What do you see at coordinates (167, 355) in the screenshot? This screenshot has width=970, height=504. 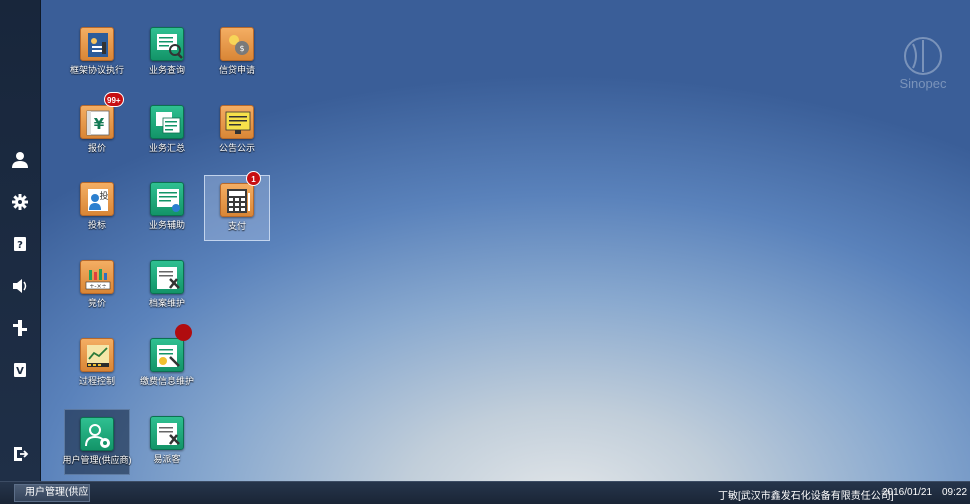 I see `payment-info-icon` at bounding box center [167, 355].